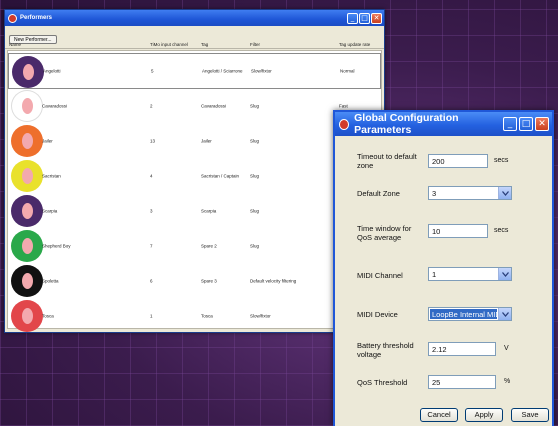 The image size is (558, 426). I want to click on midi-device-select: LoopBe Internal MIDI, so click(470, 314).